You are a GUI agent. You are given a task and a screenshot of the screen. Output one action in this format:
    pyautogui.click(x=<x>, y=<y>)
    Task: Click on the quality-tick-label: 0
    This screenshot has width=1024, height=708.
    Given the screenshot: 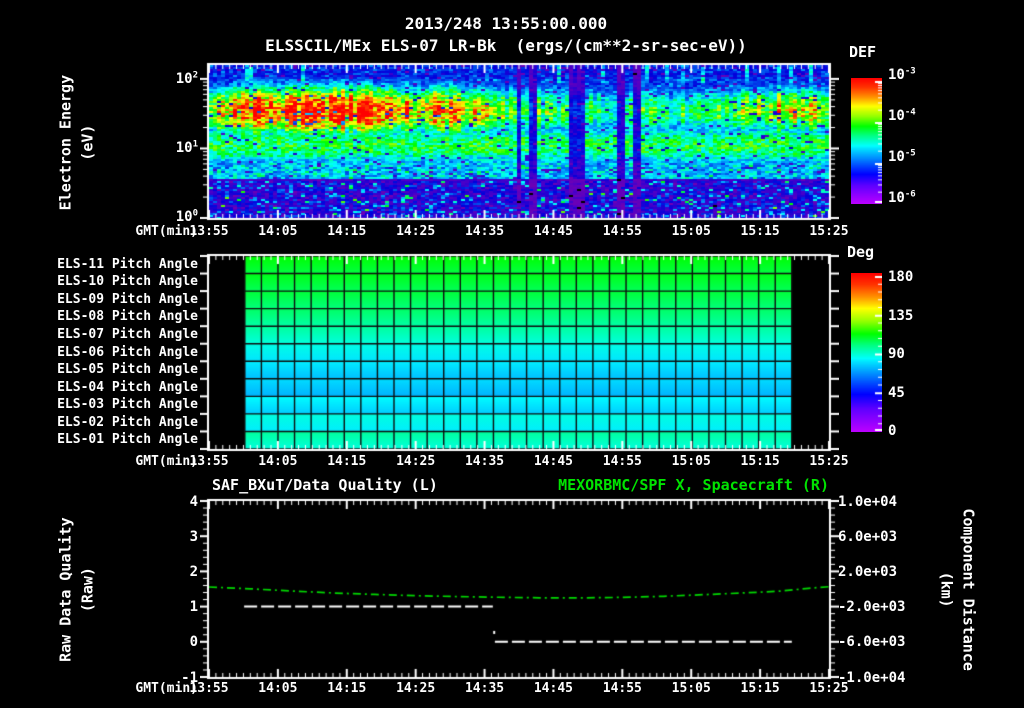 What is the action you would take?
    pyautogui.click(x=193, y=642)
    